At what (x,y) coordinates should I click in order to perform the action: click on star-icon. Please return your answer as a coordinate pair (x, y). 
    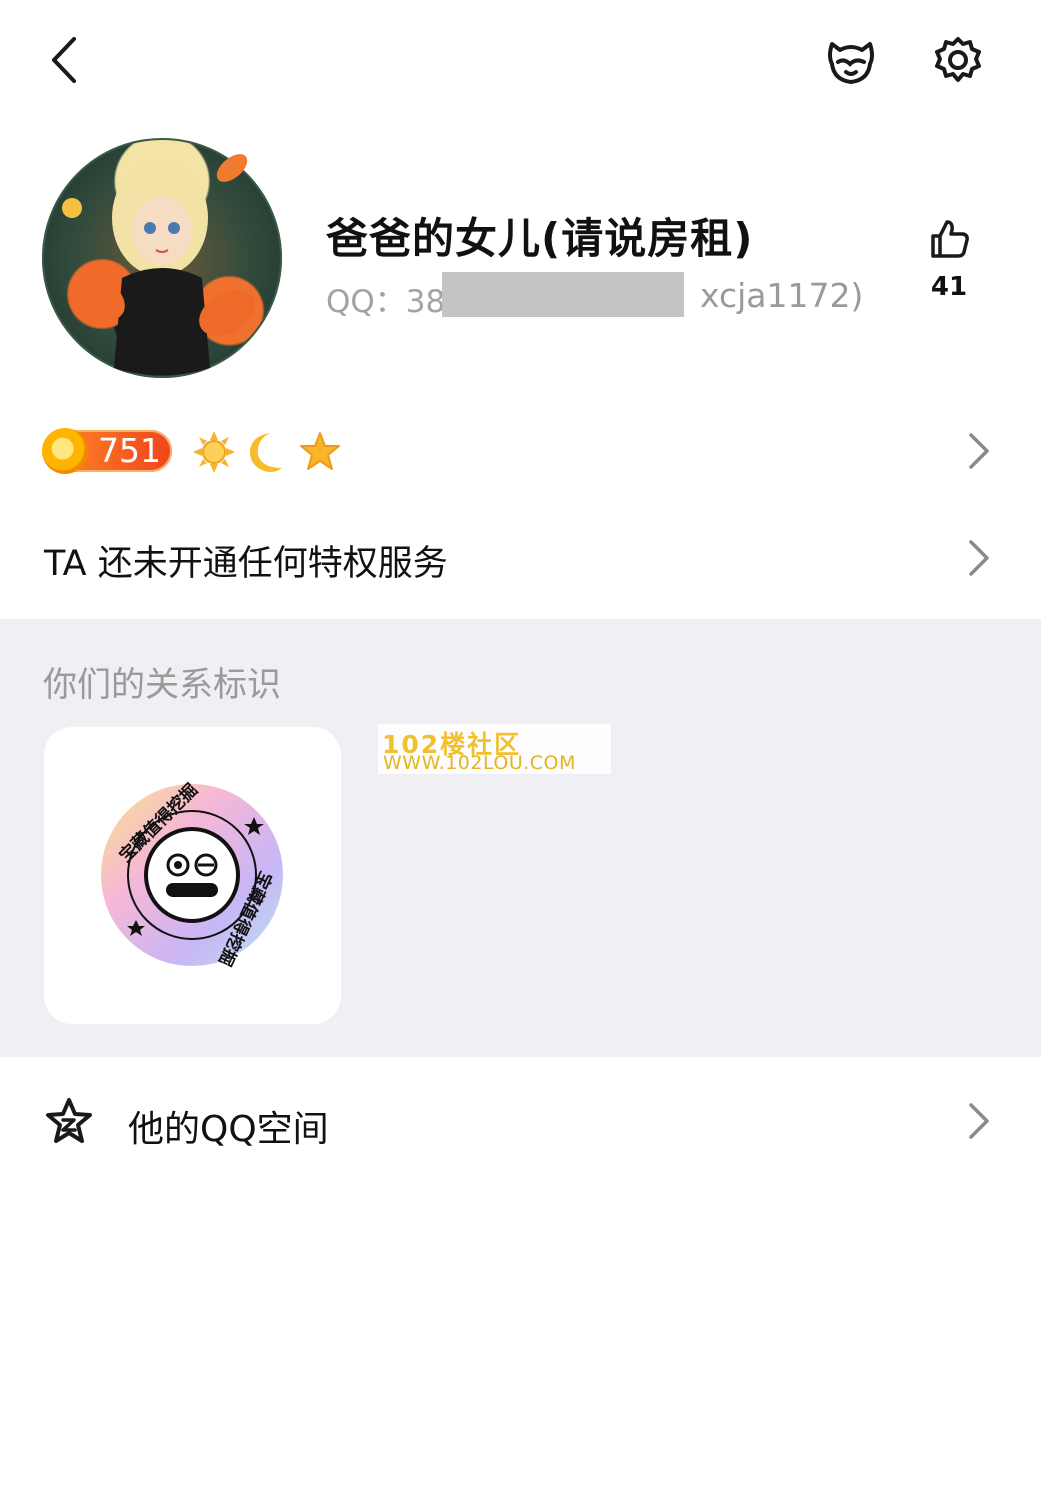
    Looking at the image, I should click on (320, 451).